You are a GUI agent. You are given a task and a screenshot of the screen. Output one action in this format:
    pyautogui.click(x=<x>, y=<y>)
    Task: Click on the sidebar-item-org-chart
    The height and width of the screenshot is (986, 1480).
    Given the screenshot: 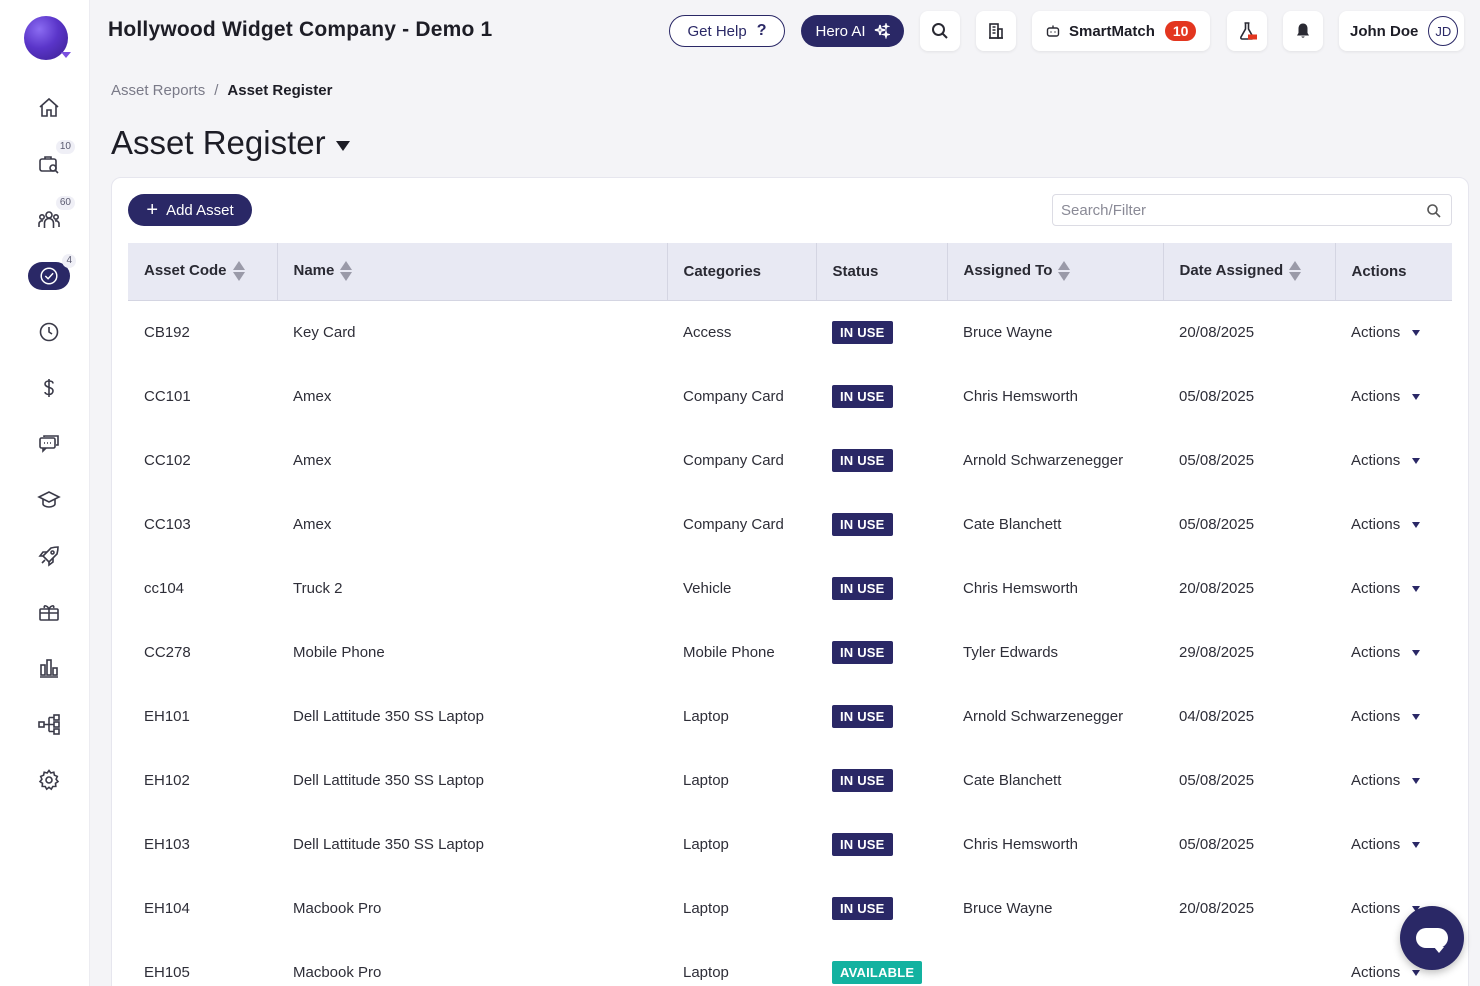 What is the action you would take?
    pyautogui.click(x=49, y=724)
    